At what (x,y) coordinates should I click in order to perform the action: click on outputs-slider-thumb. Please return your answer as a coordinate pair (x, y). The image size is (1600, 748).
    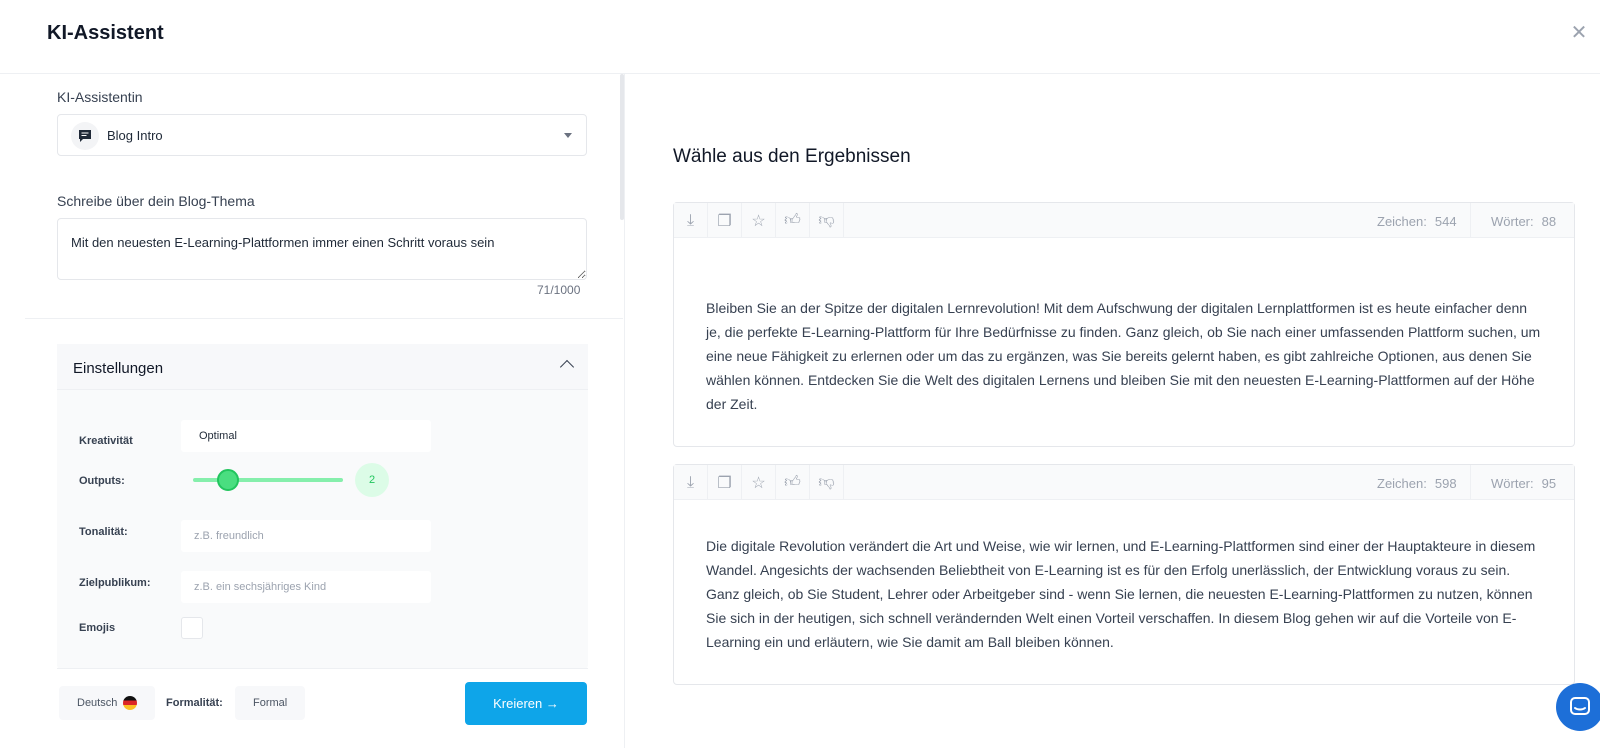
    Looking at the image, I should click on (228, 480).